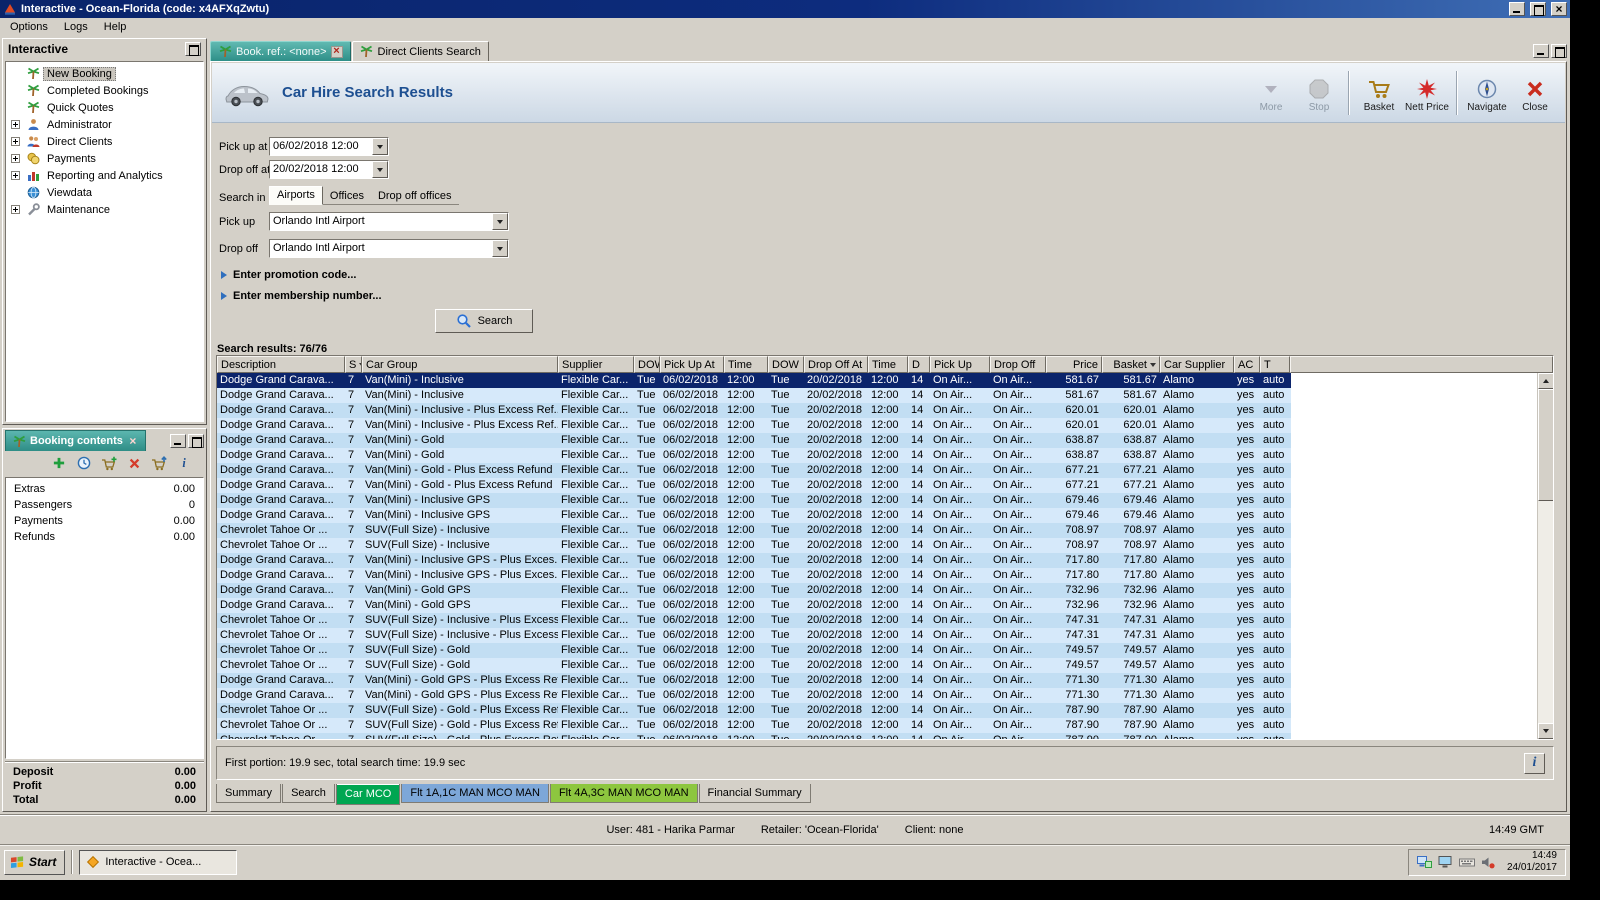 The height and width of the screenshot is (900, 1600). Describe the element at coordinates (336, 51) in the screenshot. I see `tab-close-icon` at that location.